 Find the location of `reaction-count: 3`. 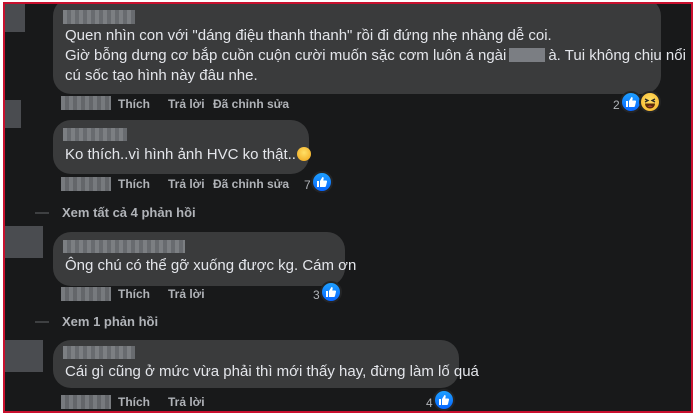

reaction-count: 3 is located at coordinates (316, 295).